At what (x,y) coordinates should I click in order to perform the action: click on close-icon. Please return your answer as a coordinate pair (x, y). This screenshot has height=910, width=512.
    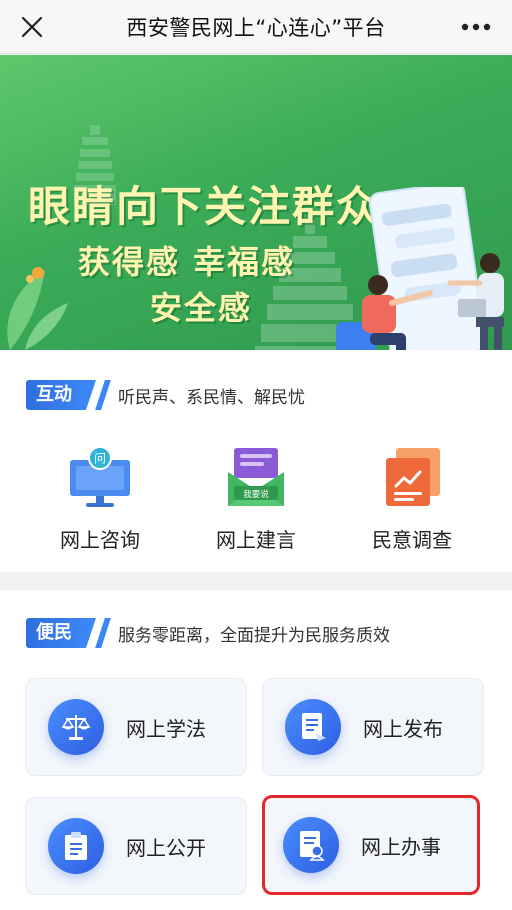
    Looking at the image, I should click on (32, 27).